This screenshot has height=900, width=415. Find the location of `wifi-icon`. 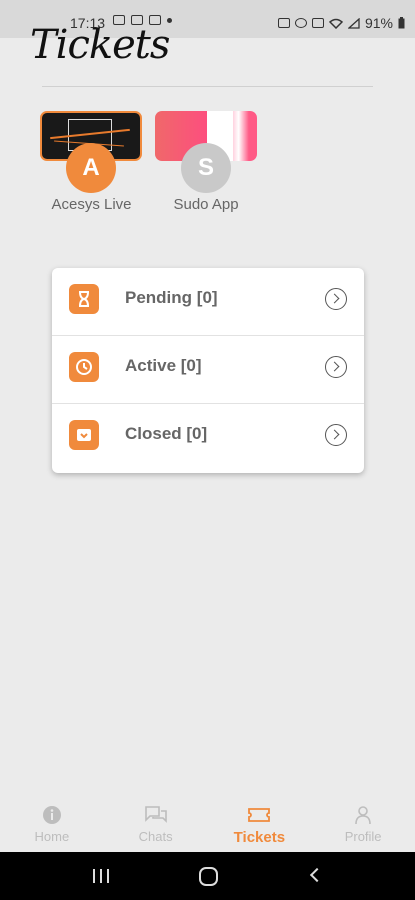

wifi-icon is located at coordinates (335, 23).